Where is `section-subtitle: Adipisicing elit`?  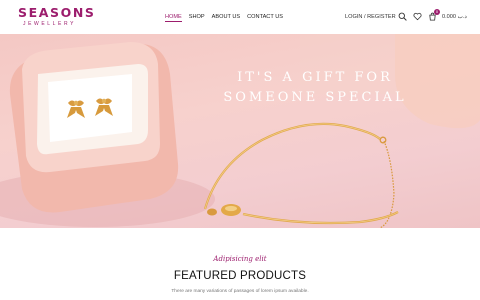
section-subtitle: Adipisicing elit is located at coordinates (240, 259).